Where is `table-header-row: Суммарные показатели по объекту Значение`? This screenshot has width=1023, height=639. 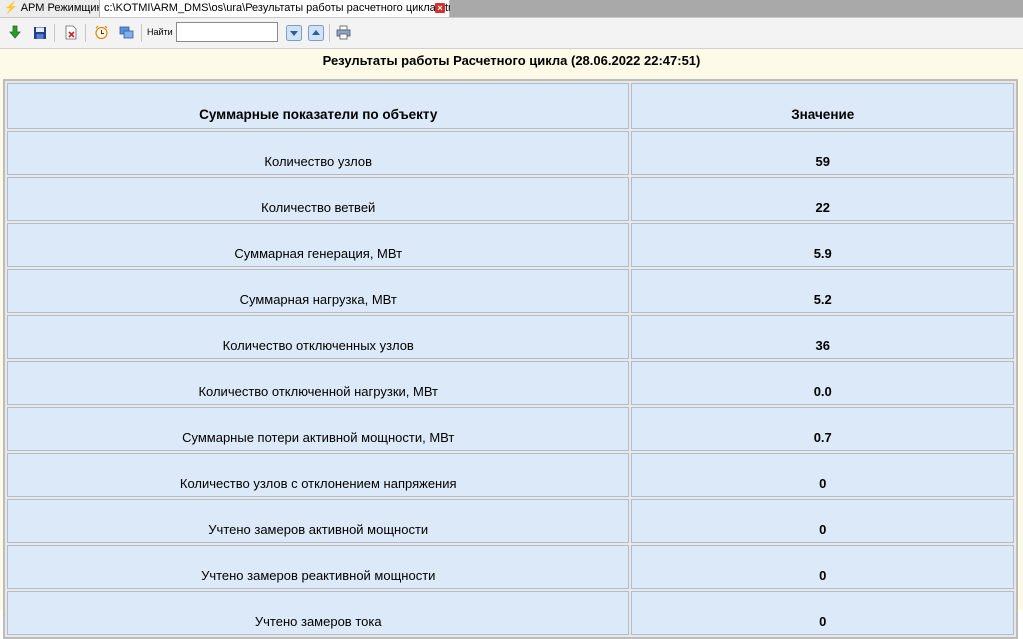 table-header-row: Суммарные показатели по объекту Значение is located at coordinates (510, 106).